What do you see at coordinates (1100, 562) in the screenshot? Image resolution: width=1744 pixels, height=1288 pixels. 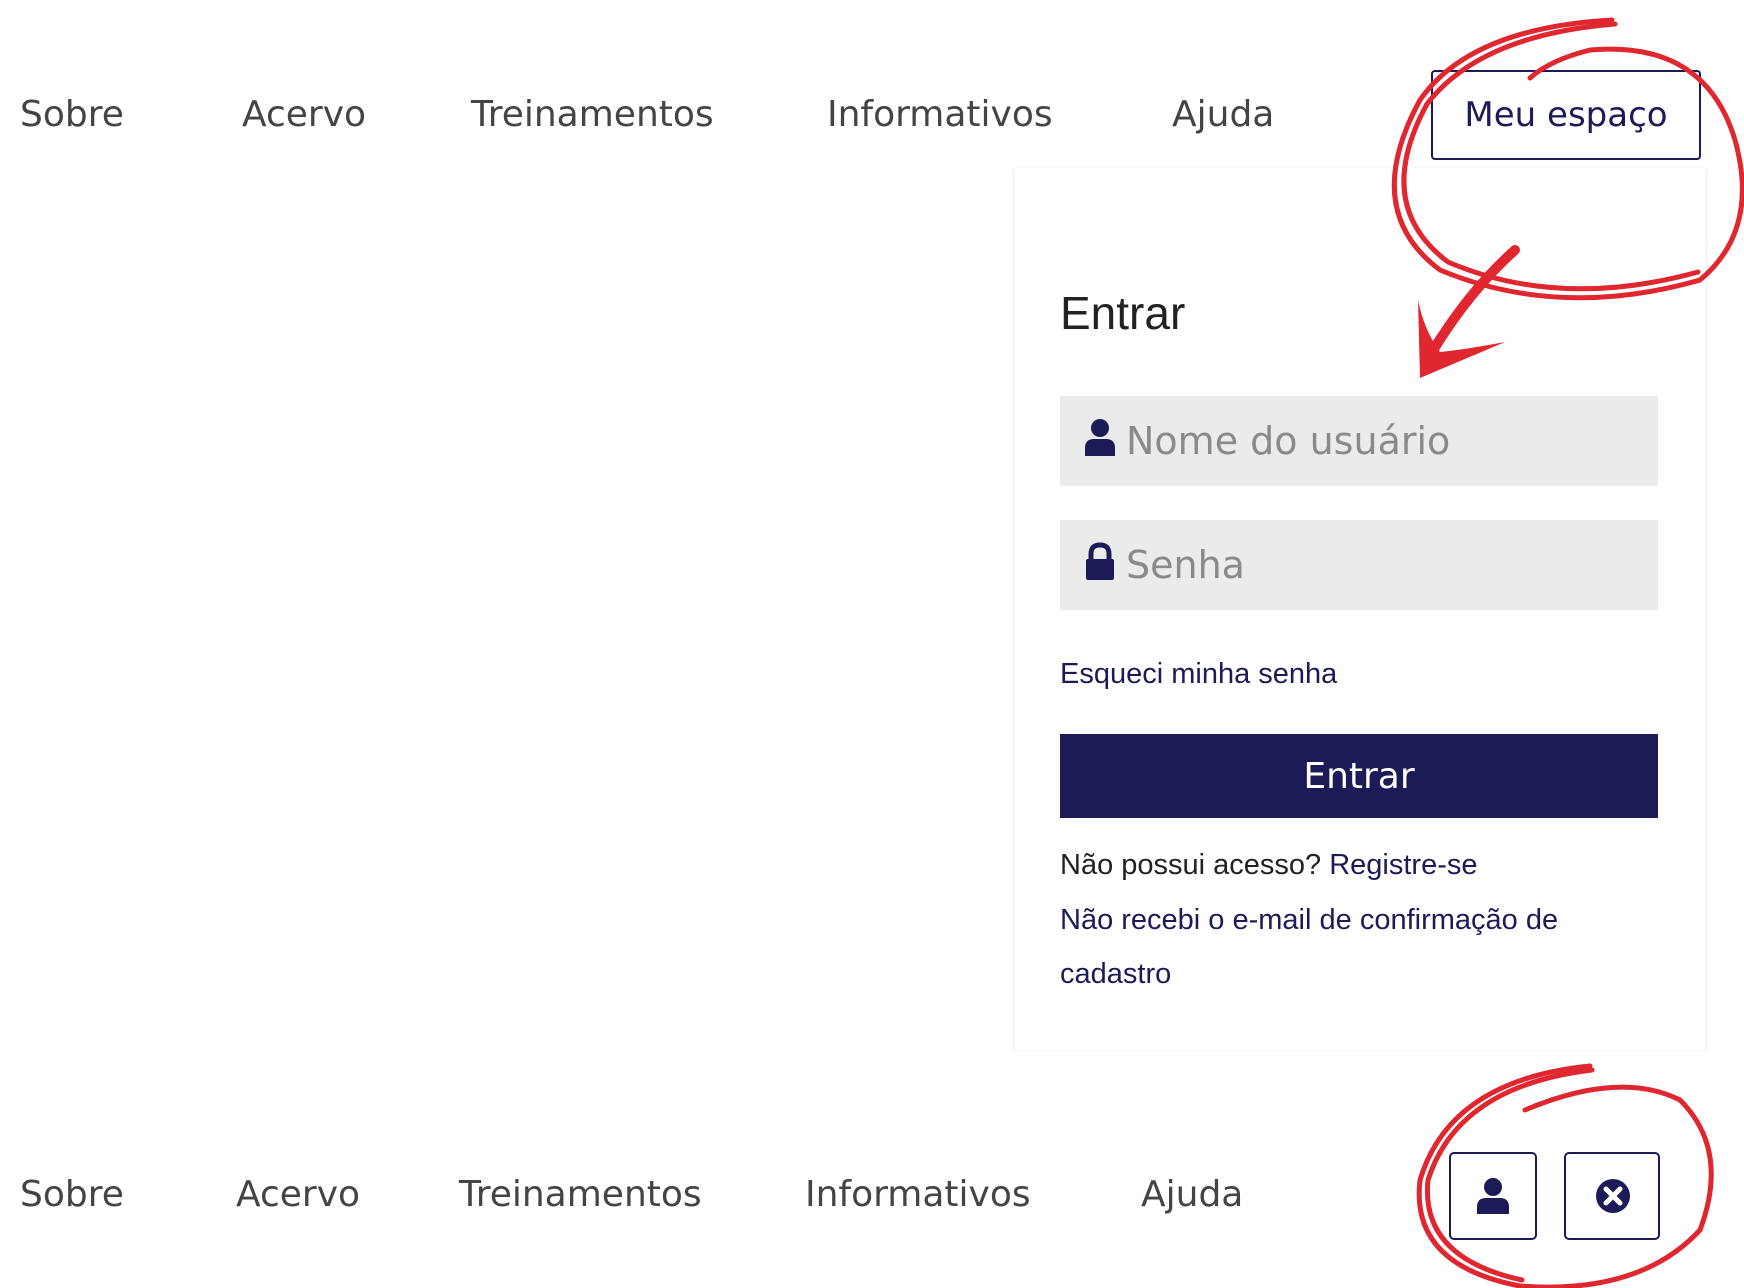 I see `lock-icon` at bounding box center [1100, 562].